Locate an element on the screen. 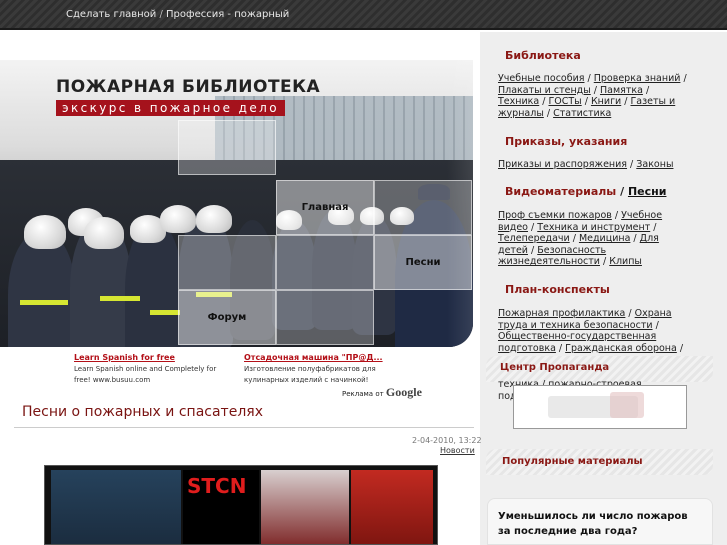  link-statistics: Статистика is located at coordinates (582, 113).